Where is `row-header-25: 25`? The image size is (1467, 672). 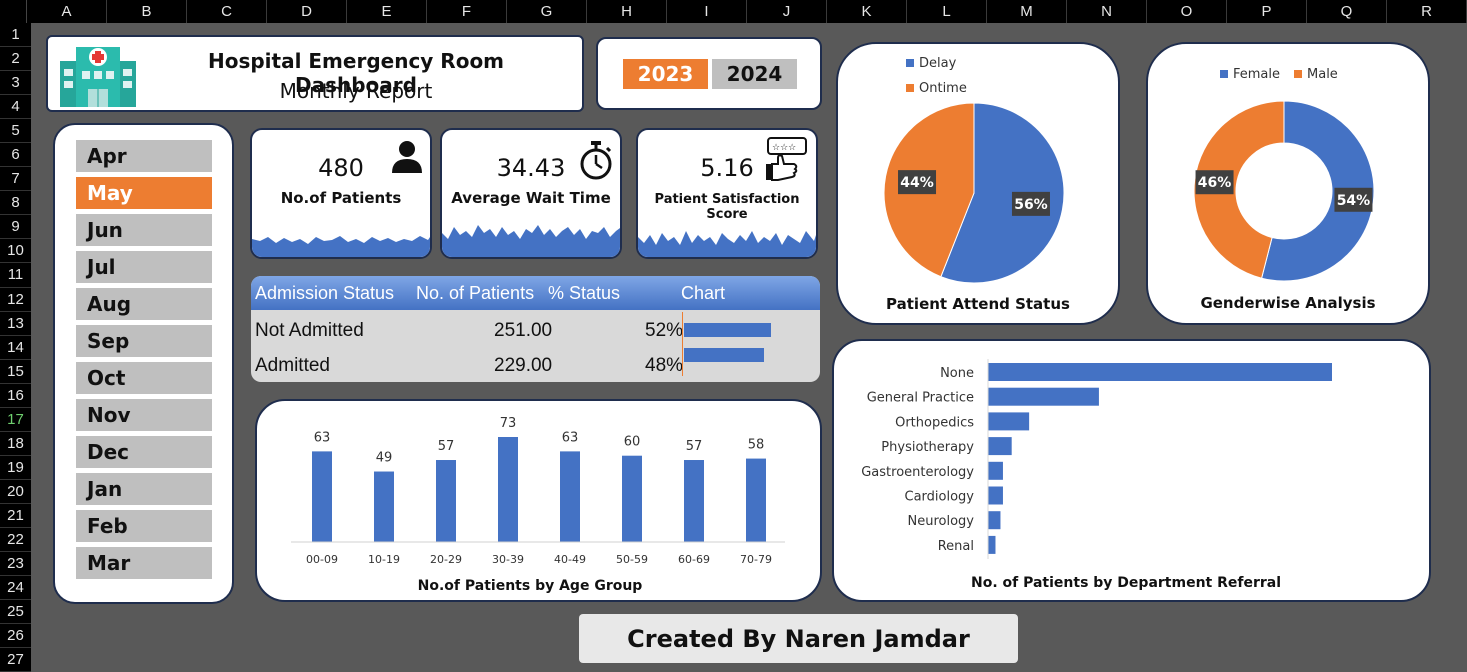 row-header-25: 25 is located at coordinates (15, 612).